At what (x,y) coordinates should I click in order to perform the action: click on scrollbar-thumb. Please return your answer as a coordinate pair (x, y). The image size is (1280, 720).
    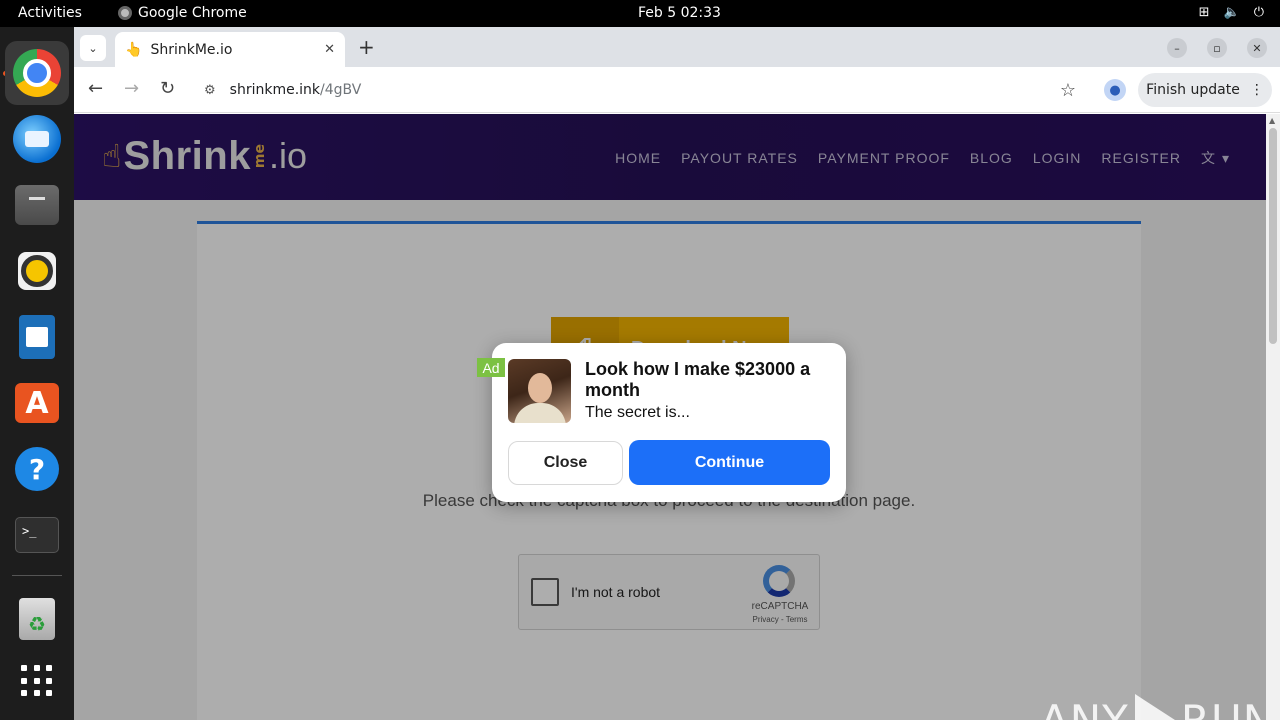
    Looking at the image, I should click on (1273, 236).